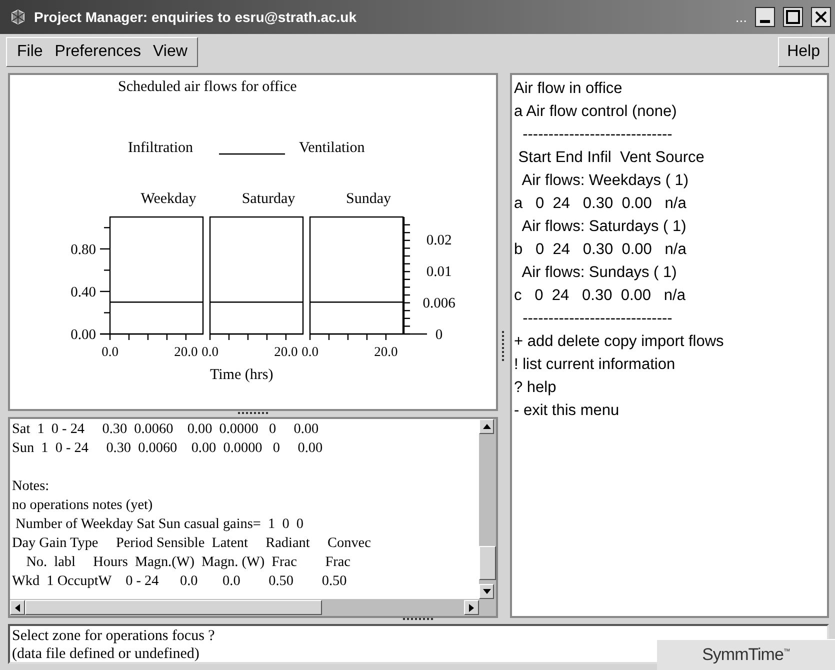 The width and height of the screenshot is (835, 670). I want to click on horizontal-scrollbar, so click(253, 607).